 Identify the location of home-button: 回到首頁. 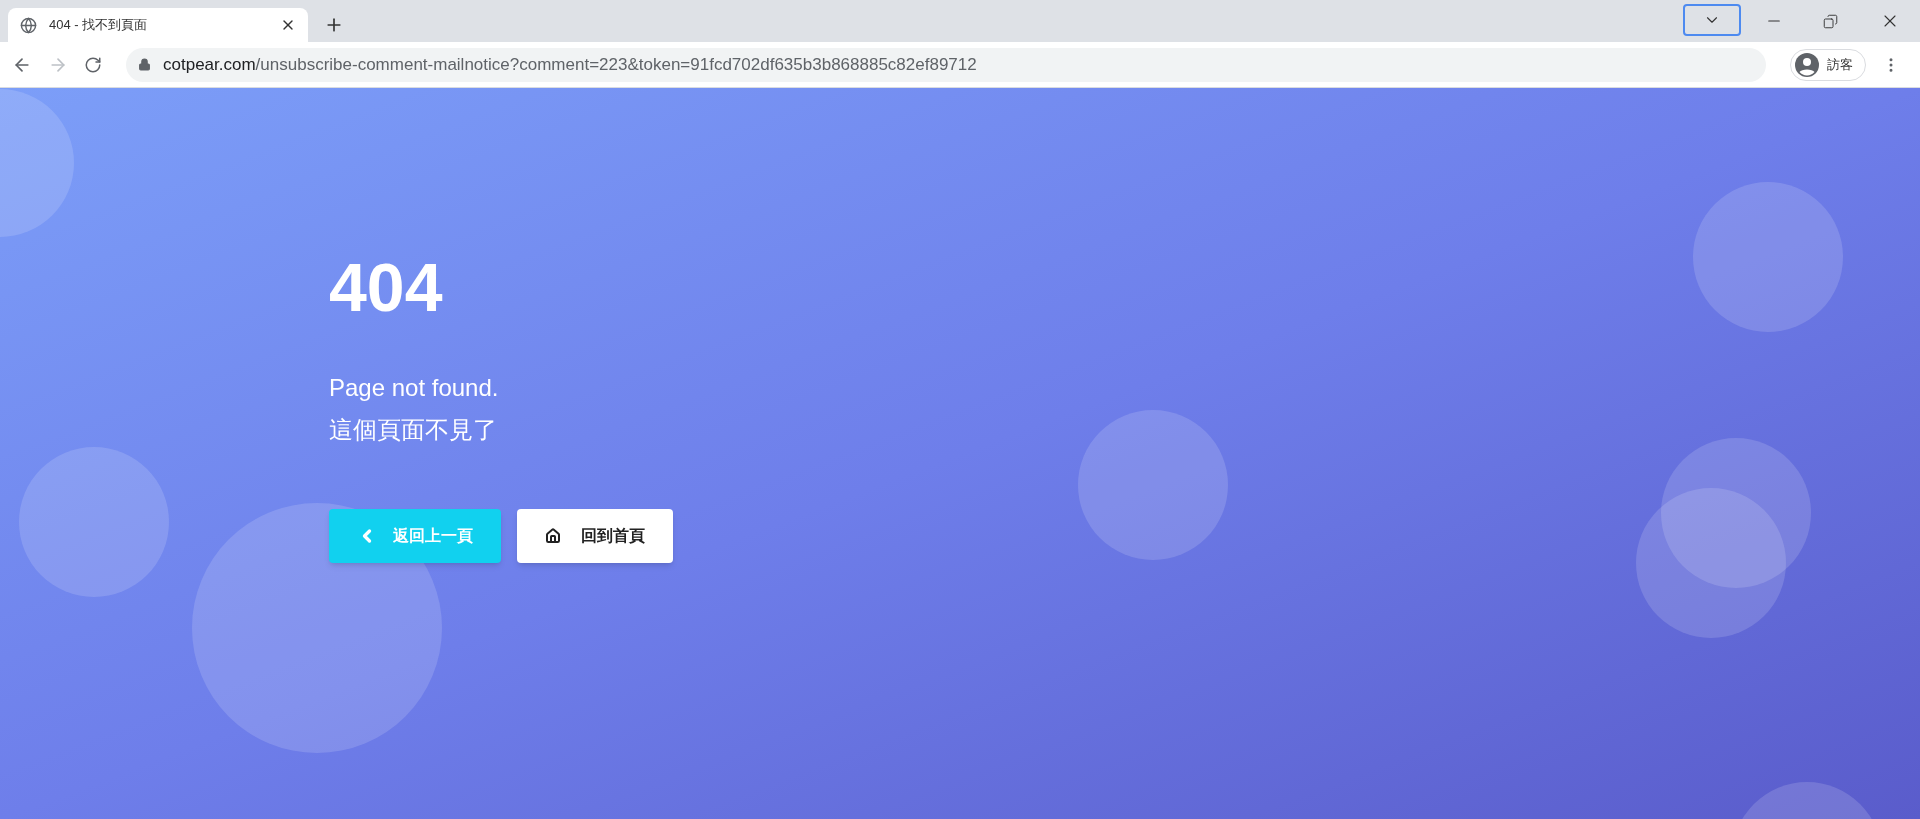
(595, 536).